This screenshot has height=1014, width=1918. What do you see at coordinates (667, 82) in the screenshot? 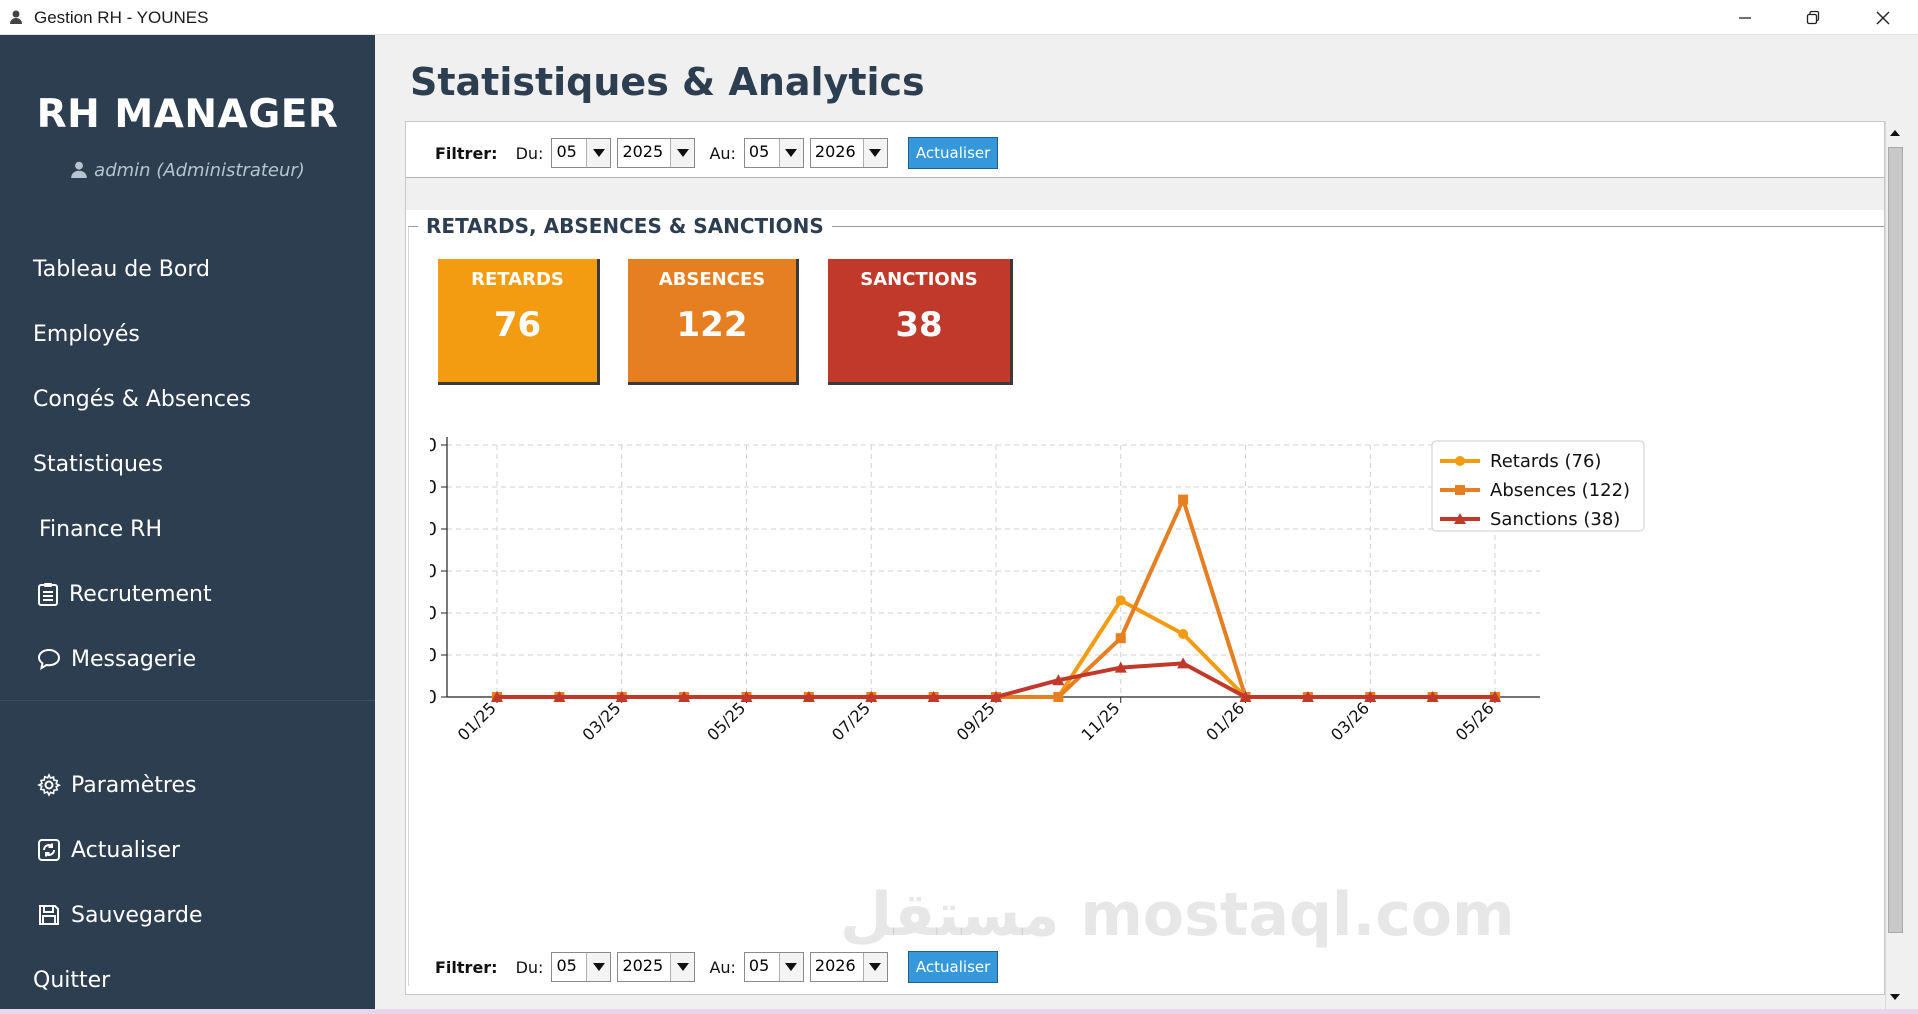
I see `page-title: Statistiques & Analytics` at bounding box center [667, 82].